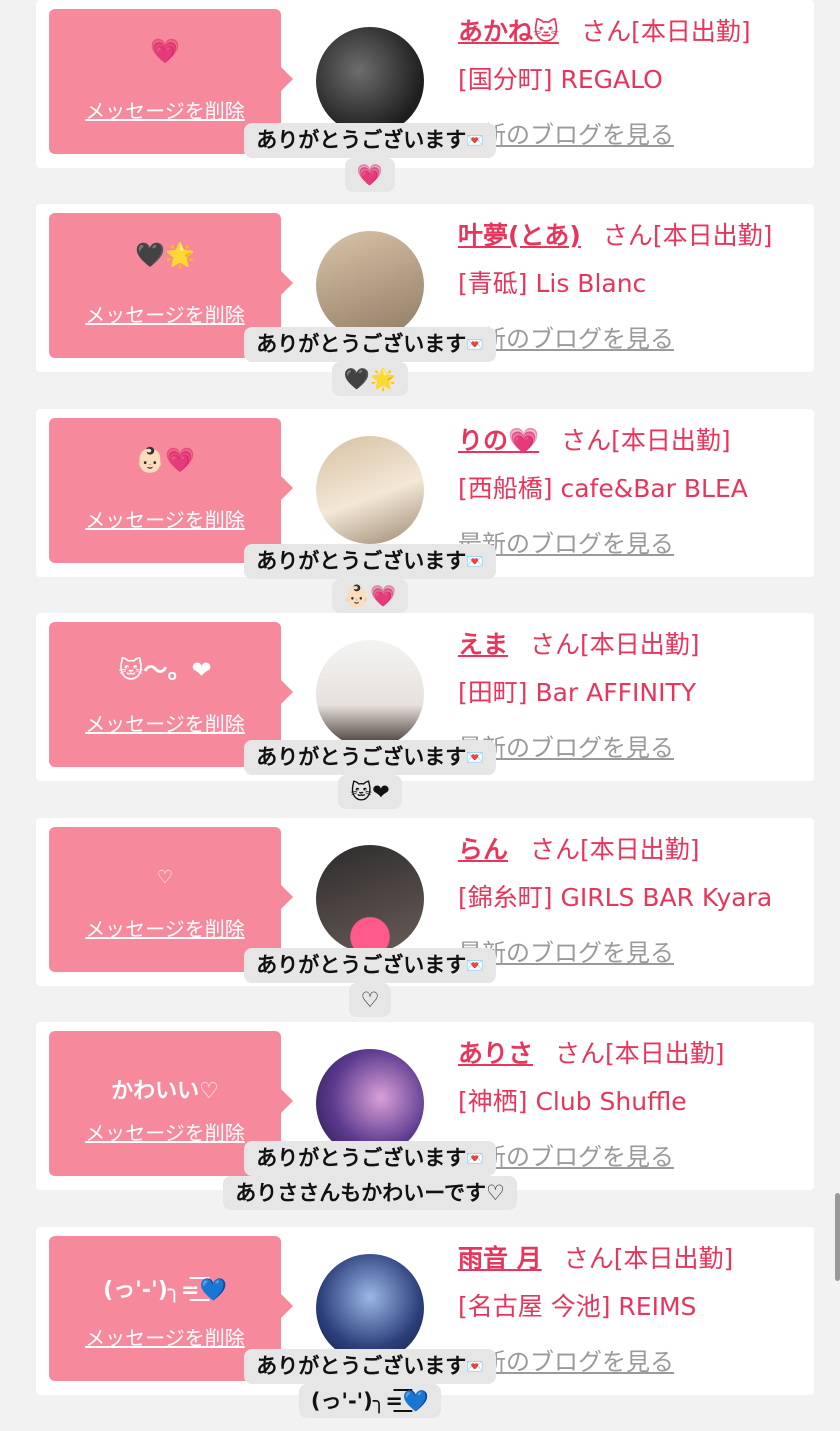  I want to click on name-line: 叶夢(とあ) さん[本日出勤], so click(615, 234).